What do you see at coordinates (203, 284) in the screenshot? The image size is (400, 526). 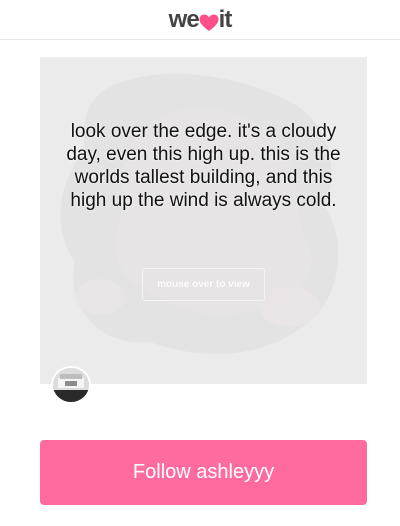 I see `mouse-over-to-view-button: mouse over to view` at bounding box center [203, 284].